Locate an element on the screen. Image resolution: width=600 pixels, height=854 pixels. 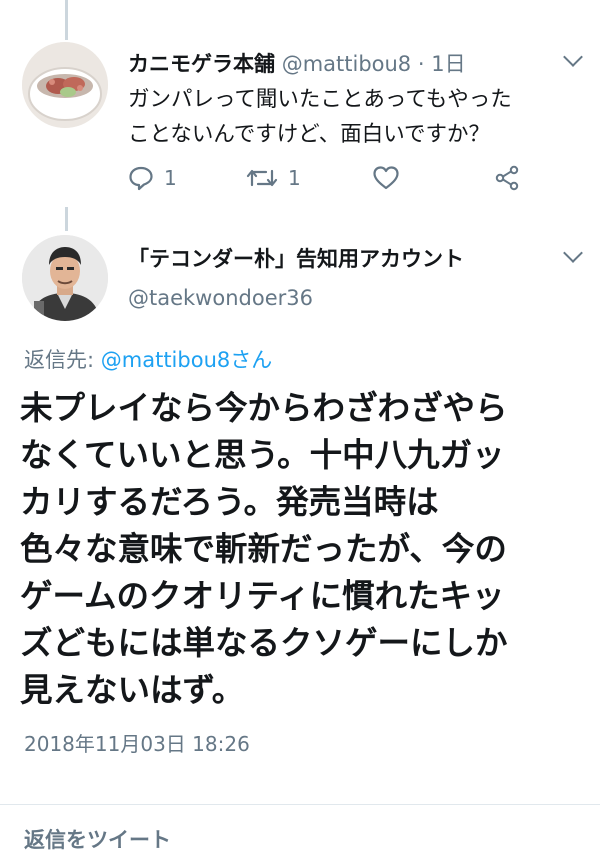
tweet2-timestamp: 2018年11月03日 18:26 is located at coordinates (137, 742).